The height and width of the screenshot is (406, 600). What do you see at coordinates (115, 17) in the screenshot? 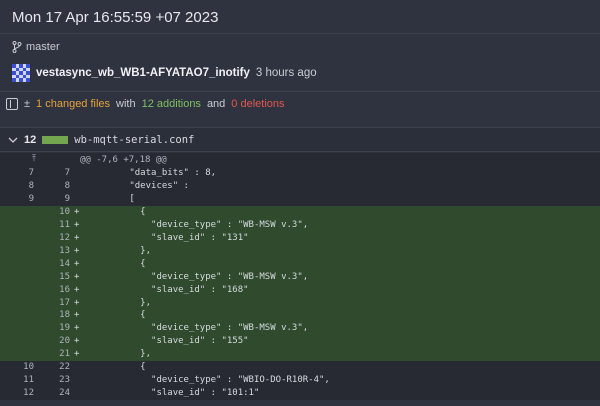
I see `commit-date: Mon 17 Apr 16:55:59 +07 2023` at bounding box center [115, 17].